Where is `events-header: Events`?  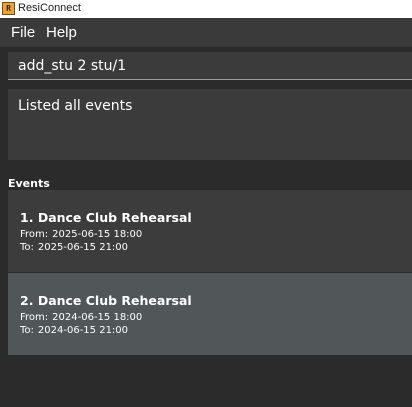 events-header: Events is located at coordinates (29, 183).